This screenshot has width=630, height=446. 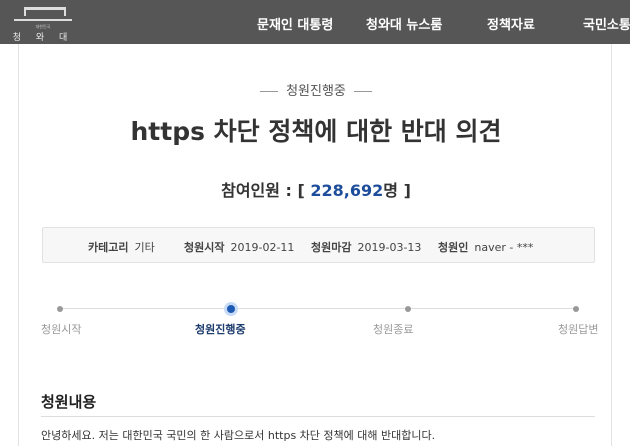 What do you see at coordinates (231, 309) in the screenshot?
I see `timeline-dot-active` at bounding box center [231, 309].